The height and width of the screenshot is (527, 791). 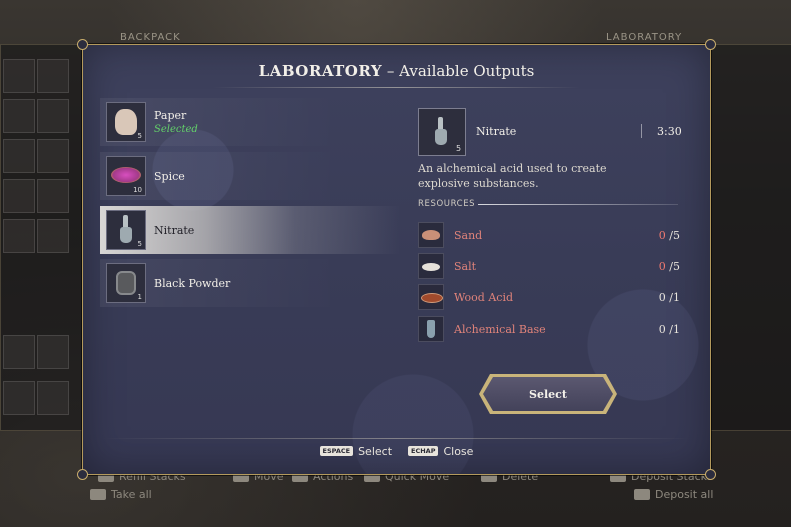 I want to click on footer-hints: ESPACE Select ECHAP Close, so click(x=396, y=451).